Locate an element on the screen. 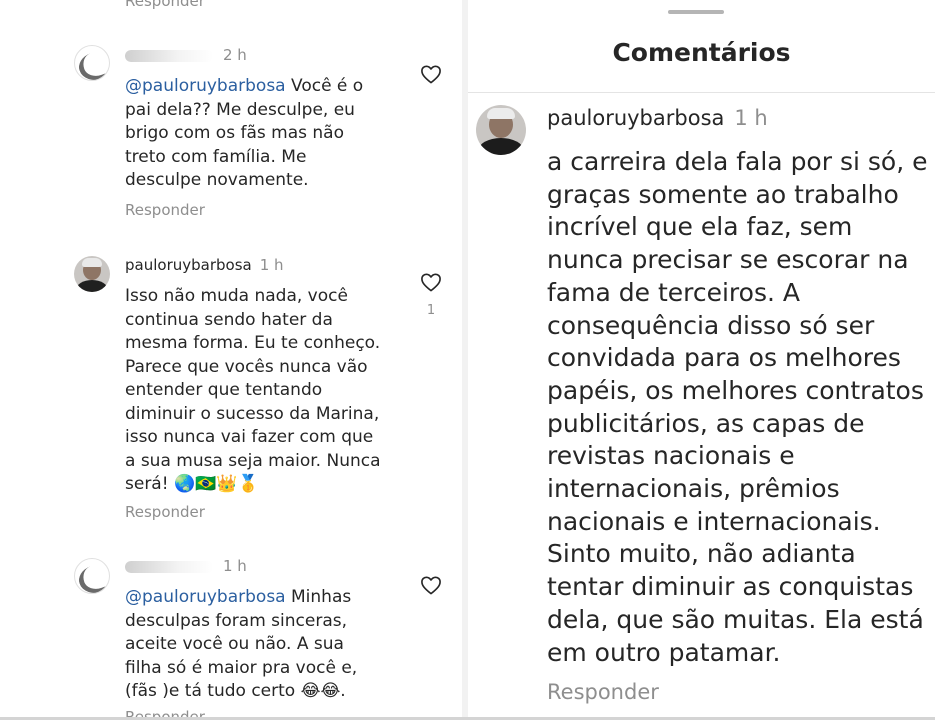  sheet-title: Comentários is located at coordinates (701, 52).